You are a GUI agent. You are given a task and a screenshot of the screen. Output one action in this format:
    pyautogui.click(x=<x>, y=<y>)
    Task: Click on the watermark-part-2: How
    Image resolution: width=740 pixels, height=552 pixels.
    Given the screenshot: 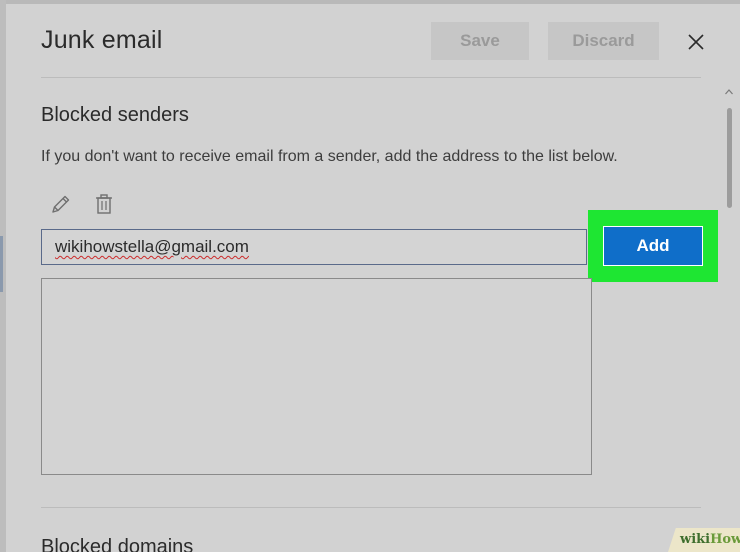 What is the action you would take?
    pyautogui.click(x=725, y=539)
    